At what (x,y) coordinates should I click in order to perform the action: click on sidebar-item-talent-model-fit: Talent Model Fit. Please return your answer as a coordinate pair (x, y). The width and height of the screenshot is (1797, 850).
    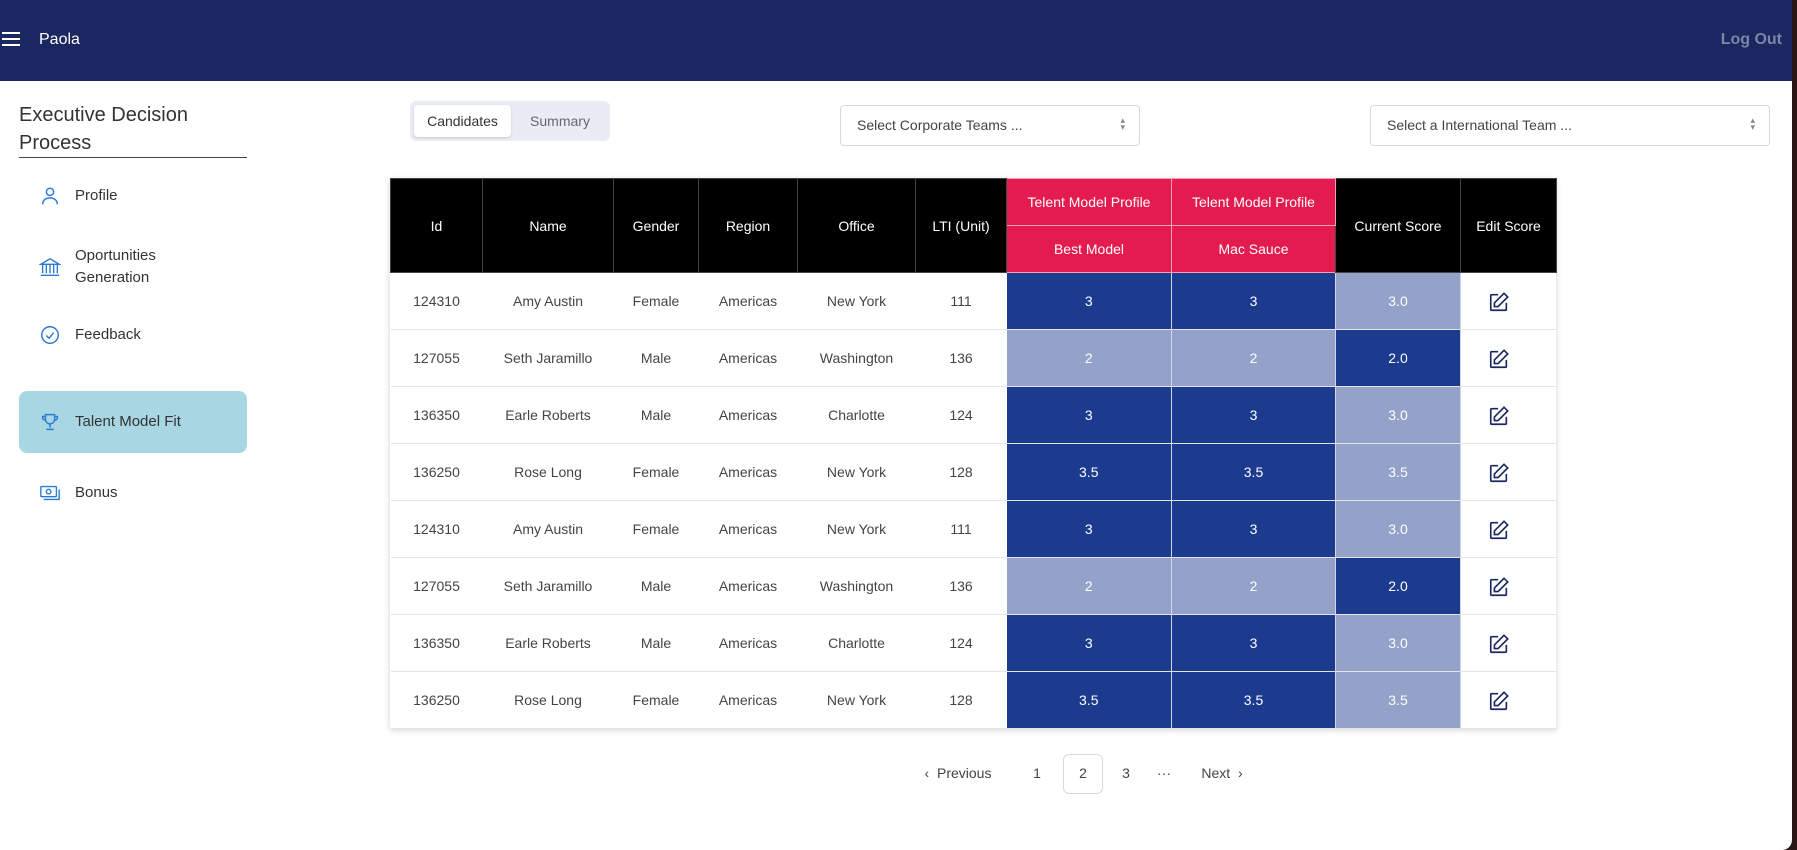
    Looking at the image, I should click on (133, 422).